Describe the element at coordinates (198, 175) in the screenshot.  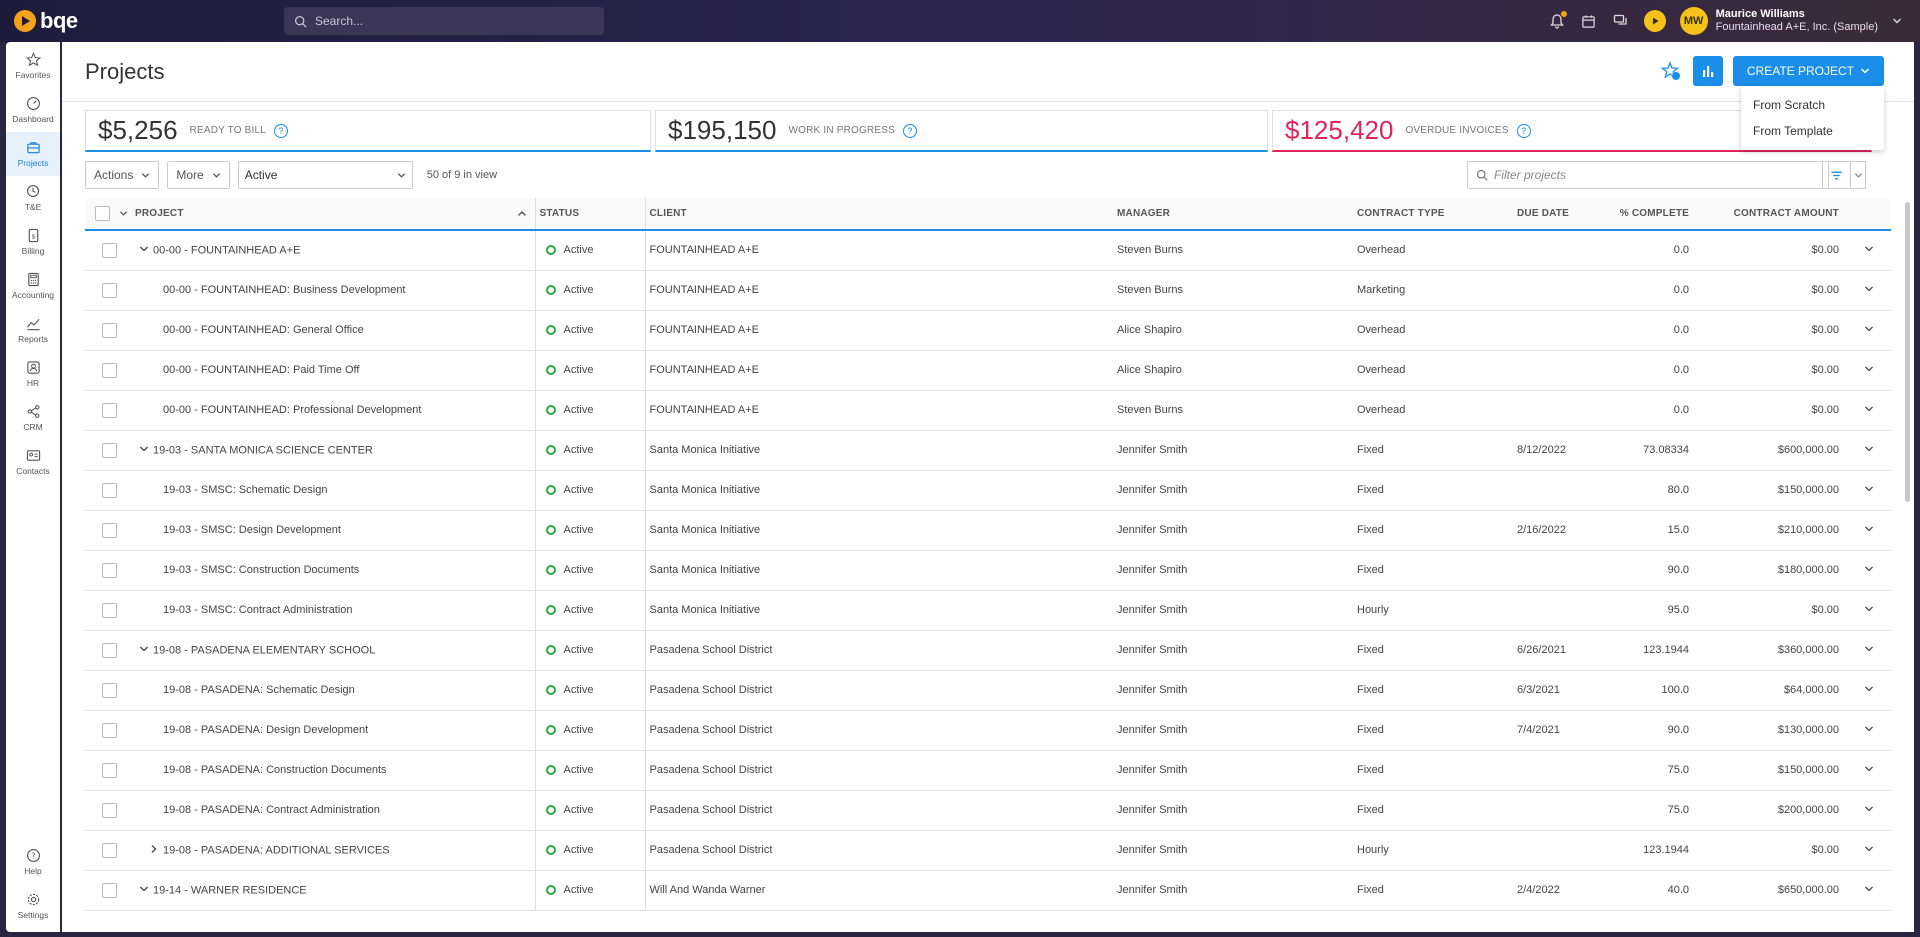
I see `more-button: More` at that location.